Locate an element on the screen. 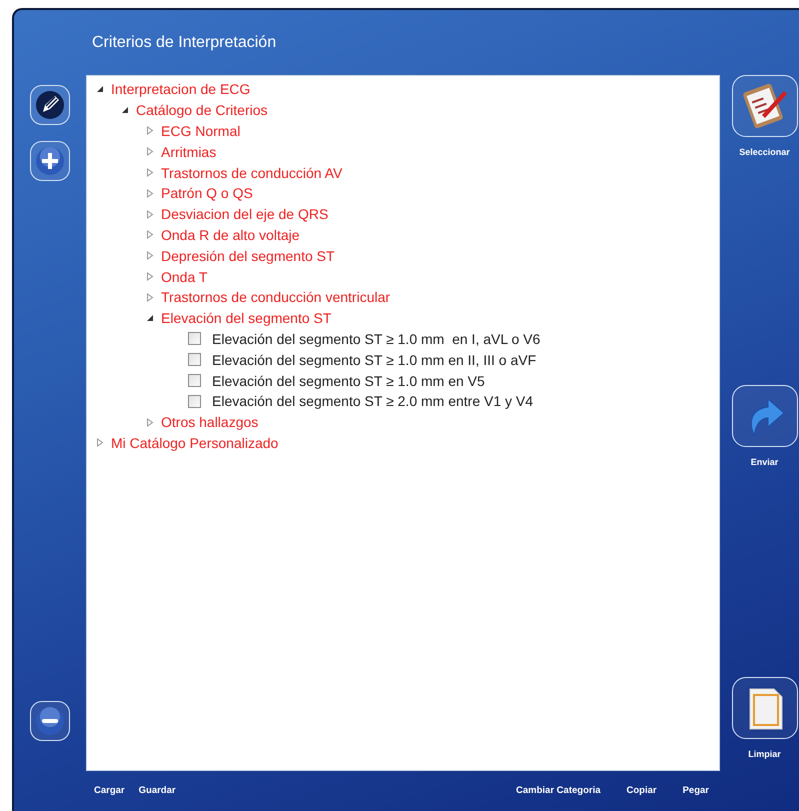 The image size is (799, 811). remove-button is located at coordinates (50, 721).